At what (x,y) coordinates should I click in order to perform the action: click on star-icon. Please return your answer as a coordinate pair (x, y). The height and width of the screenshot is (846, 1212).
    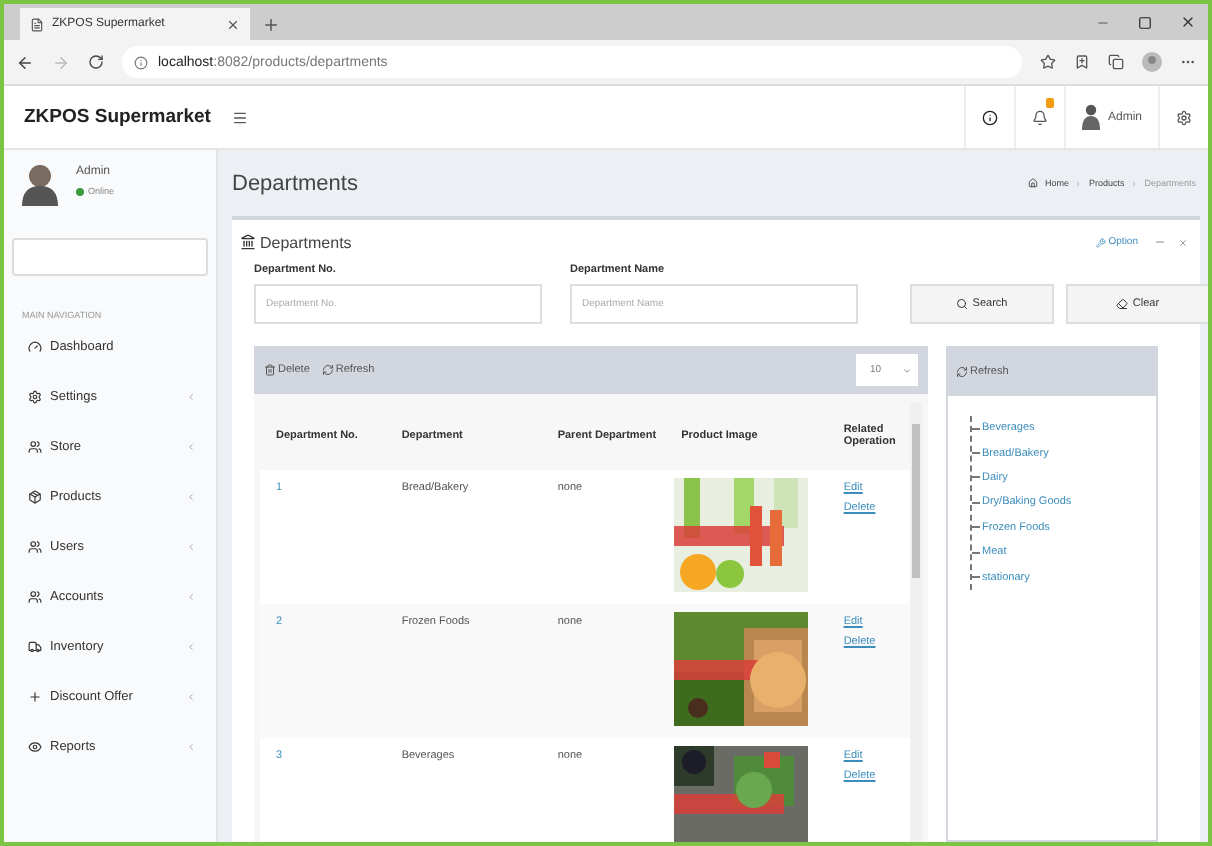
    Looking at the image, I should click on (1048, 62).